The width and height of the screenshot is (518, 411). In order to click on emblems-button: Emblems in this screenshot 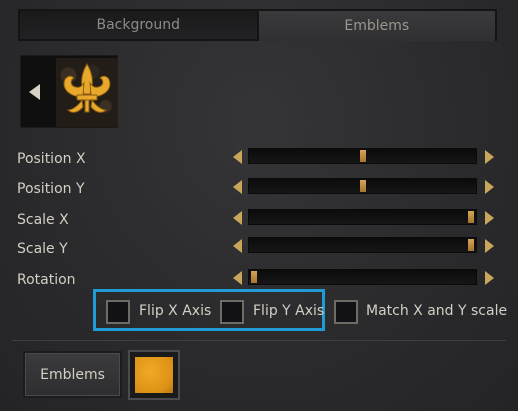, I will do `click(72, 374)`.